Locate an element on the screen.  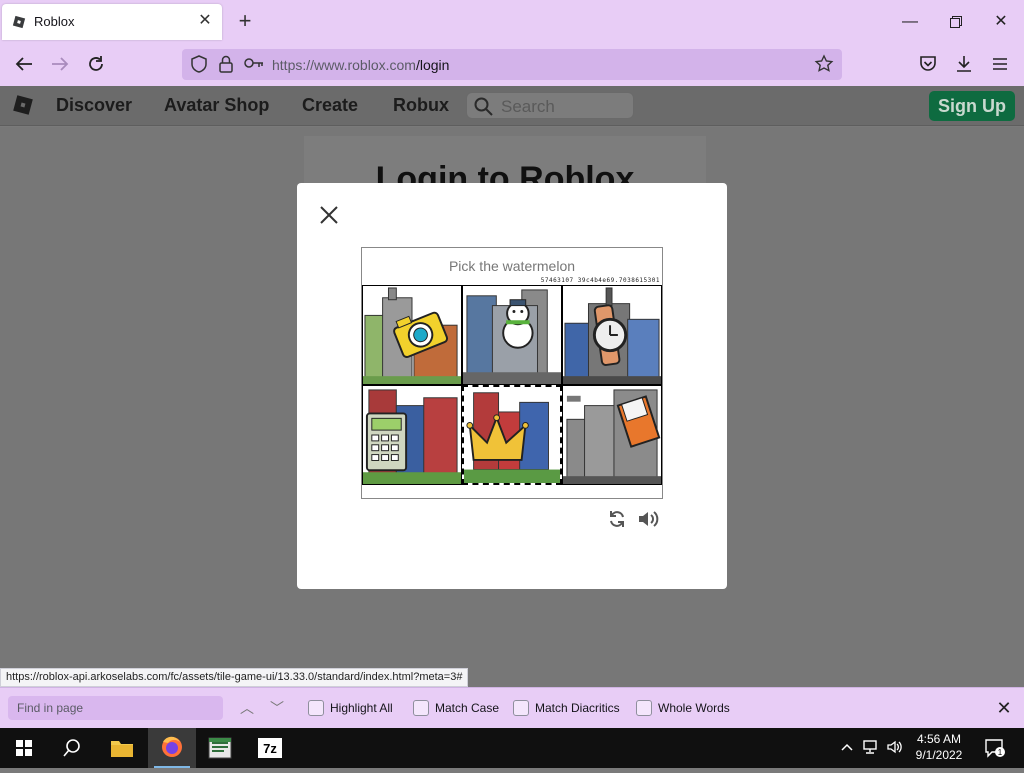
close-window-button: ✕ is located at coordinates (1001, 22).